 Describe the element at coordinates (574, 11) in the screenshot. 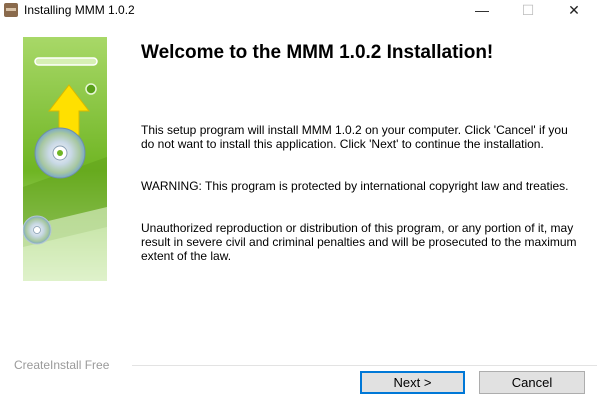

I see `close-icon: ✕` at that location.